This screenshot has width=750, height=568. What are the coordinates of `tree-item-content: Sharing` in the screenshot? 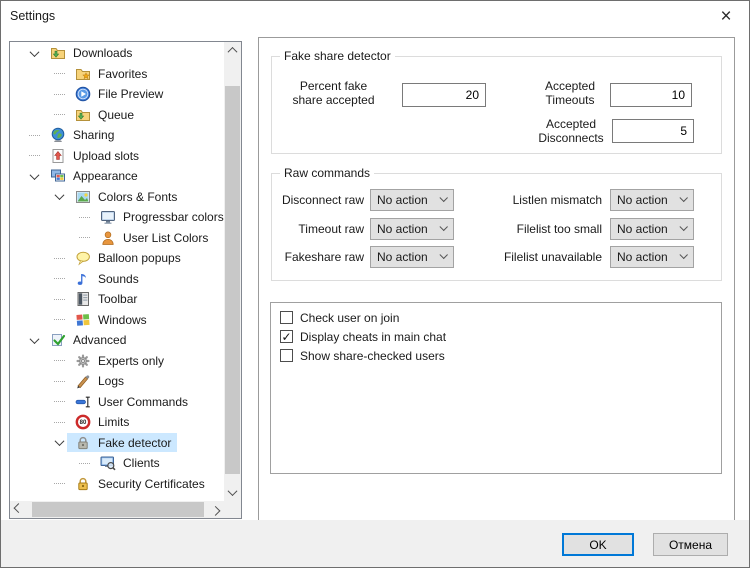 It's located at (81, 135).